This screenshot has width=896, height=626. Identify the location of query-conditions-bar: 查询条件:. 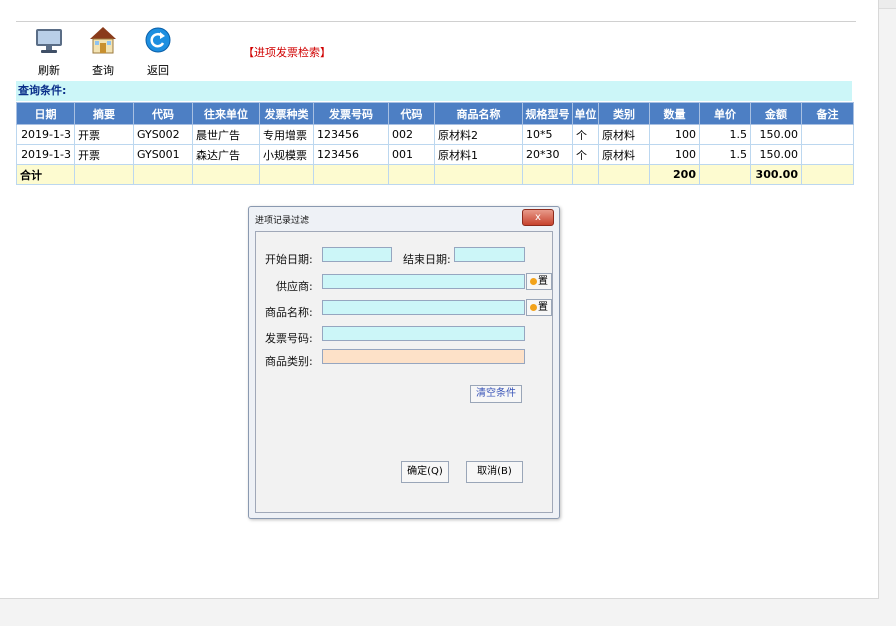
(434, 91).